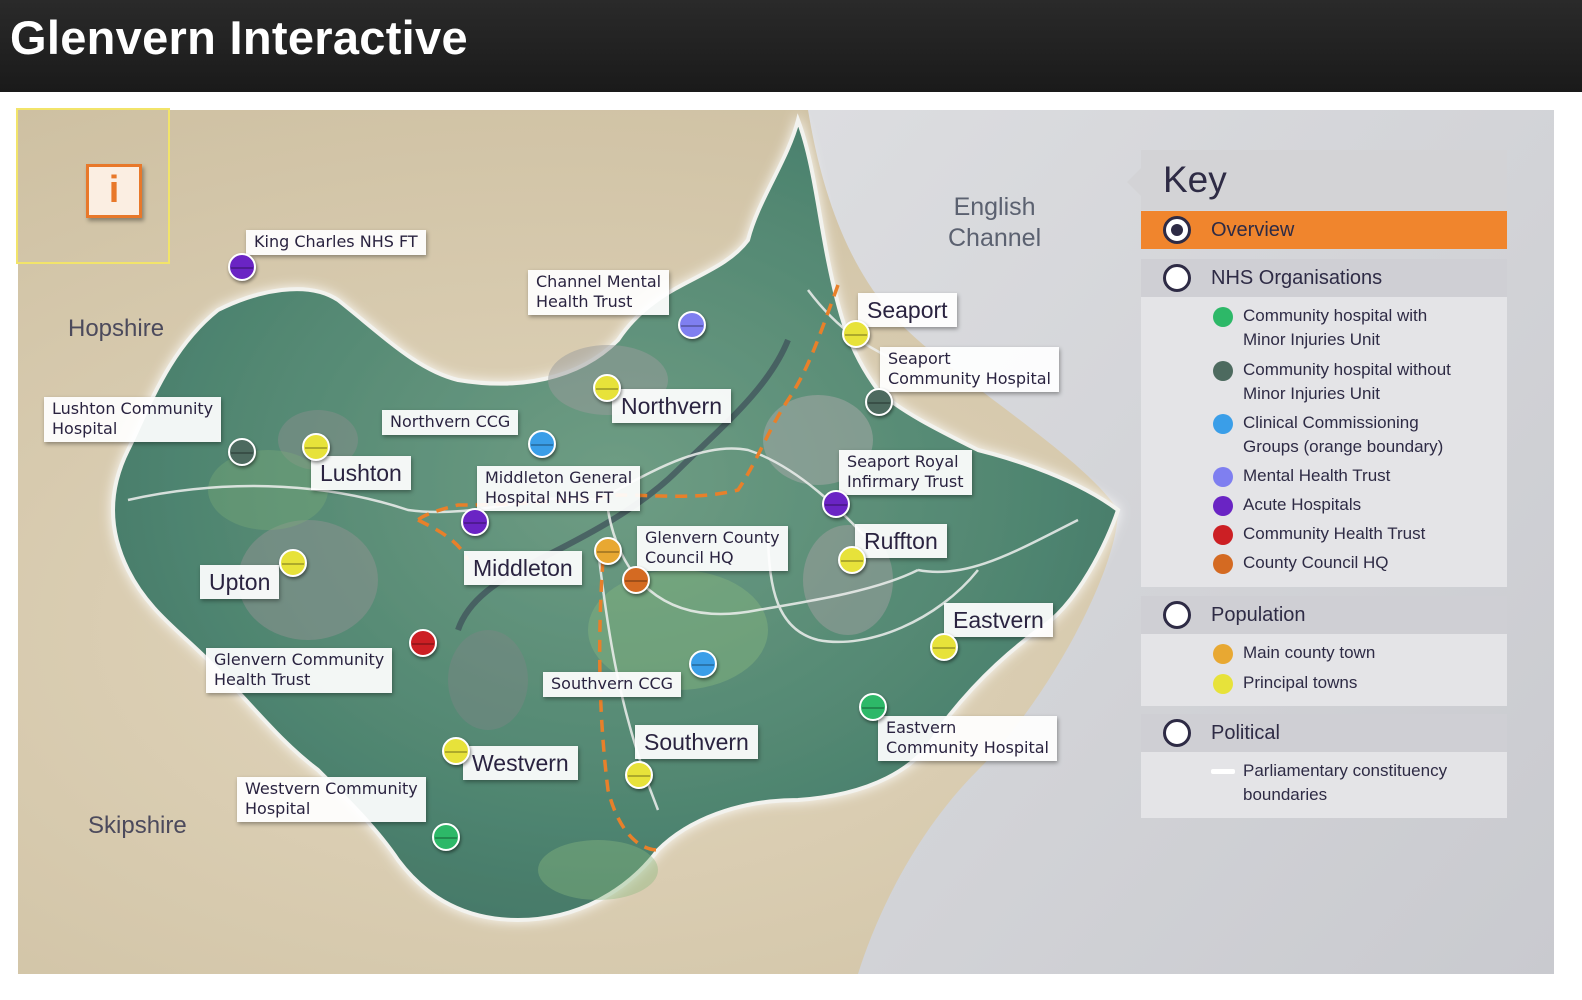 The width and height of the screenshot is (1582, 1000). I want to click on legend-item: Parliamentary constituency boundaries, so click(1345, 783).